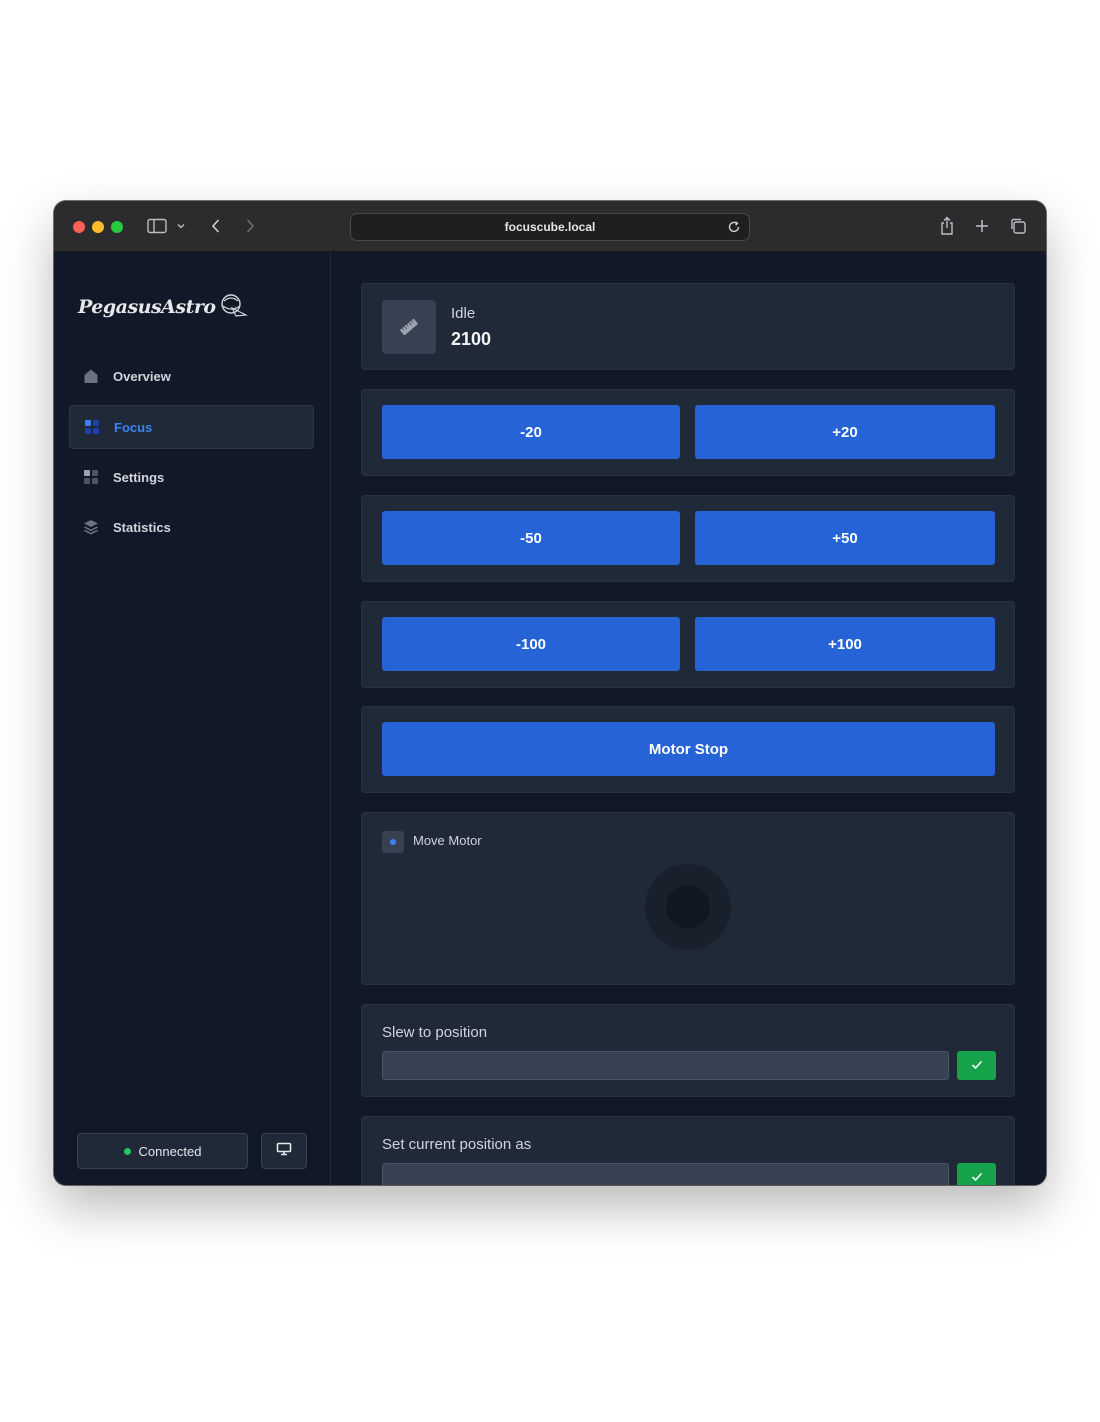 The image size is (1100, 1422). What do you see at coordinates (191, 376) in the screenshot?
I see `sidebar-item-overview: Overview` at bounding box center [191, 376].